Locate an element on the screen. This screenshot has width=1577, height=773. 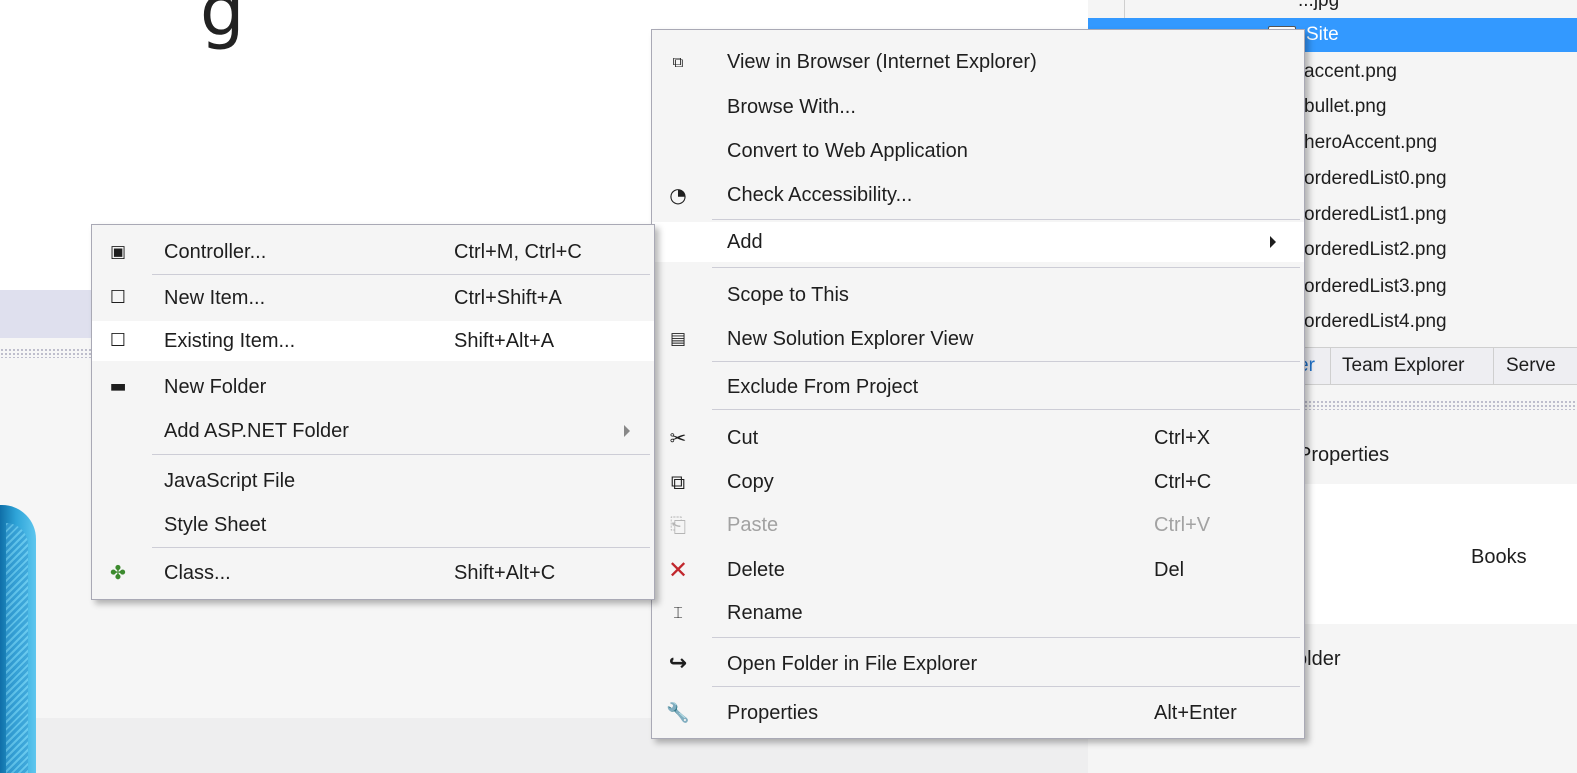
tree-item-label: Site is located at coordinates (1322, 34).